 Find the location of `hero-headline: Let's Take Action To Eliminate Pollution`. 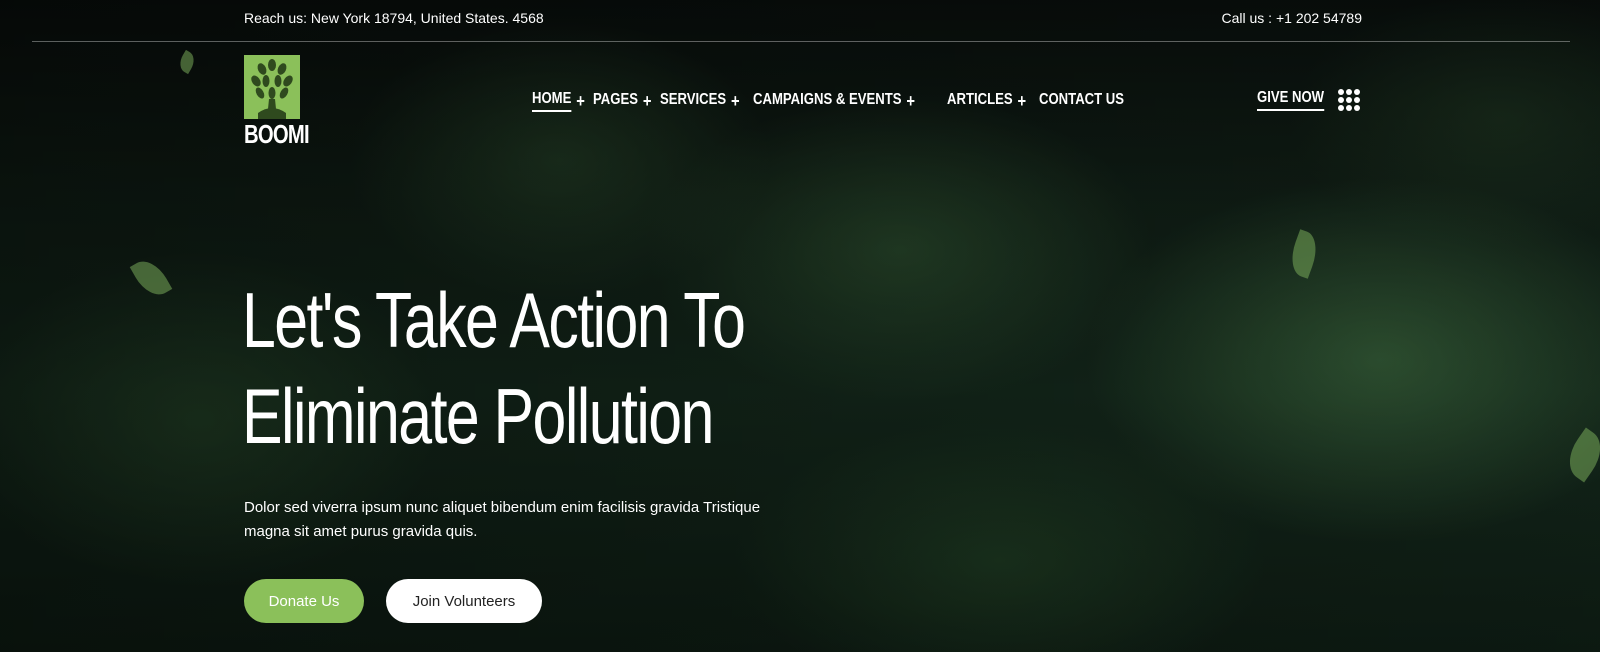

hero-headline: Let's Take Action To Eliminate Pollution is located at coordinates (494, 368).